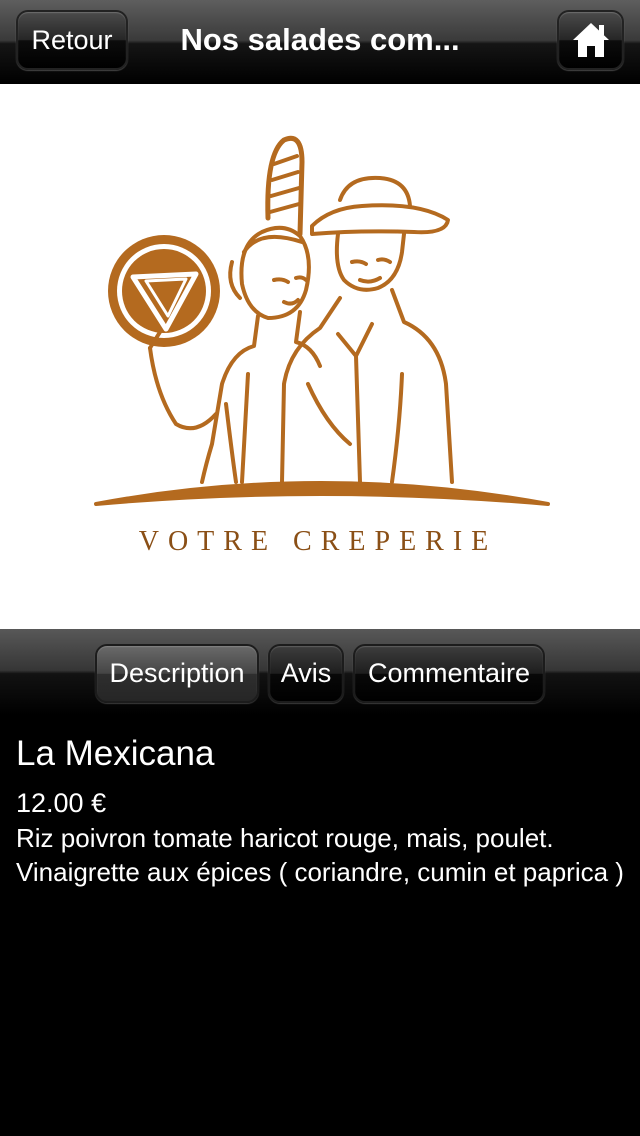 This screenshot has width=640, height=1136. What do you see at coordinates (177, 673) in the screenshot?
I see `tab-description: Description` at bounding box center [177, 673].